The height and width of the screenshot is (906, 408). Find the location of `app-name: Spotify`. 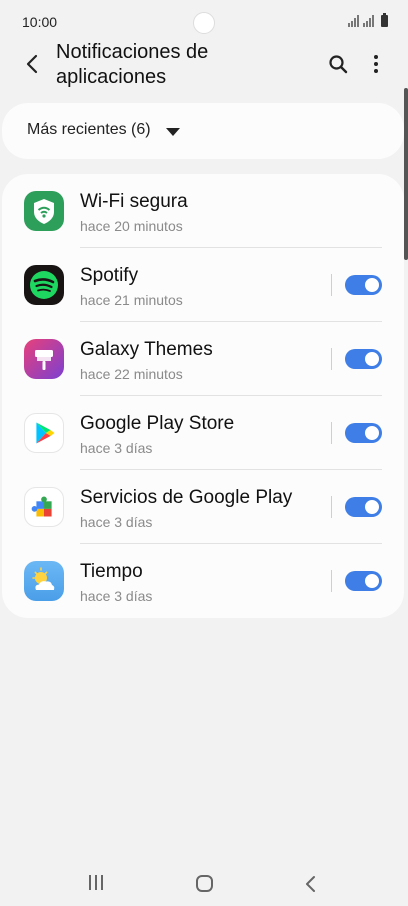

app-name: Spotify is located at coordinates (109, 275).